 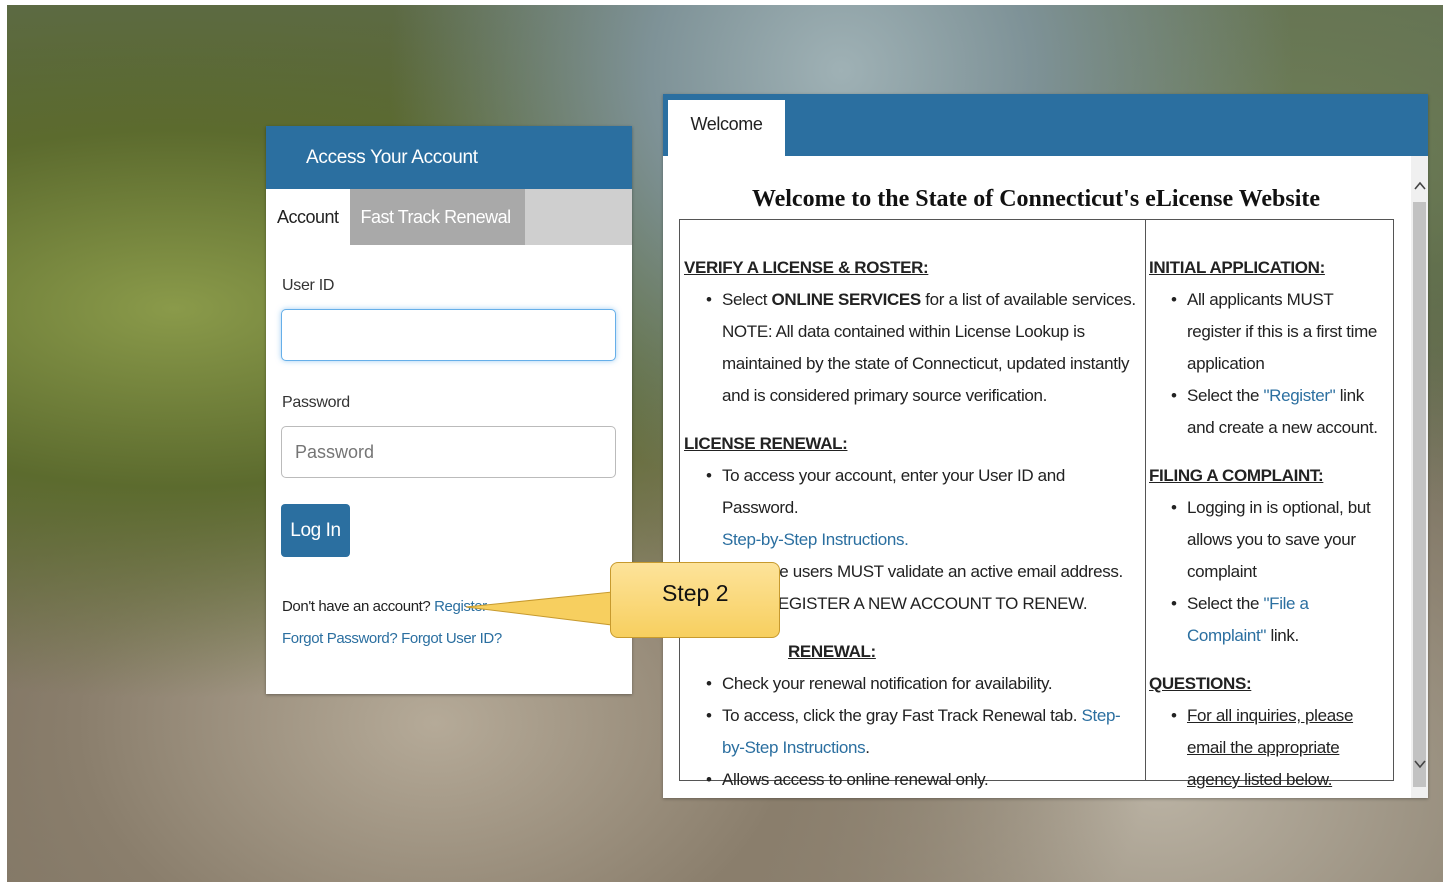 I want to click on callout-pointer, so click(x=539, y=608).